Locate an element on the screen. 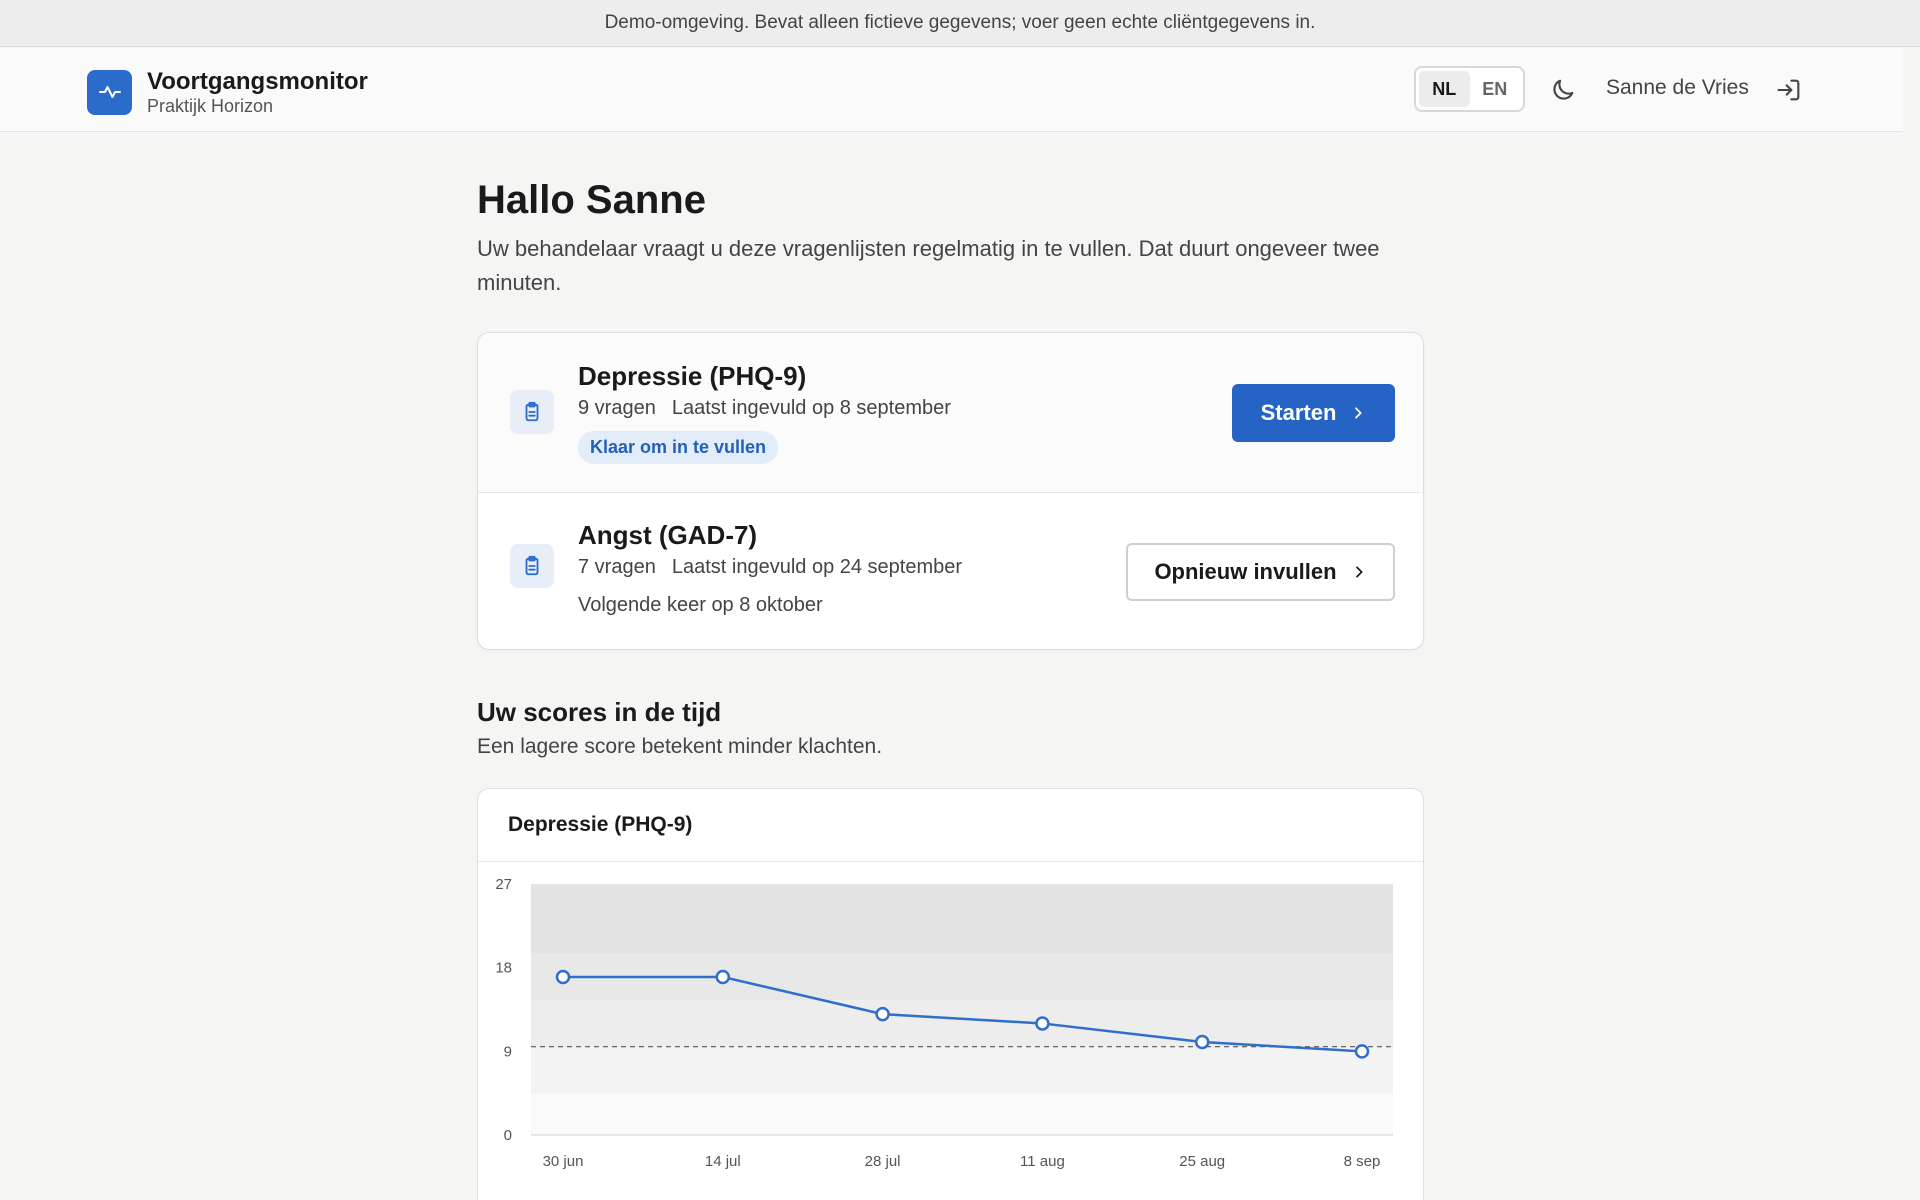 The width and height of the screenshot is (1920, 1200). questionnaire-meta: 7 vragen Laatst ingevuld op 24 september is located at coordinates (770, 567).